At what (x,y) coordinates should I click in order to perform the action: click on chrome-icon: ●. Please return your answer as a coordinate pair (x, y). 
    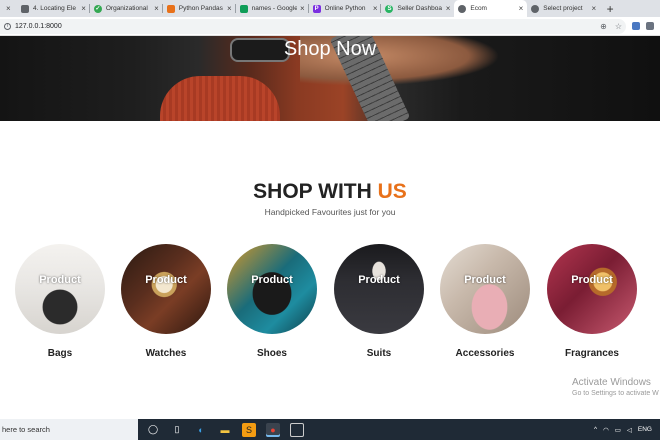
    Looking at the image, I should click on (273, 429).